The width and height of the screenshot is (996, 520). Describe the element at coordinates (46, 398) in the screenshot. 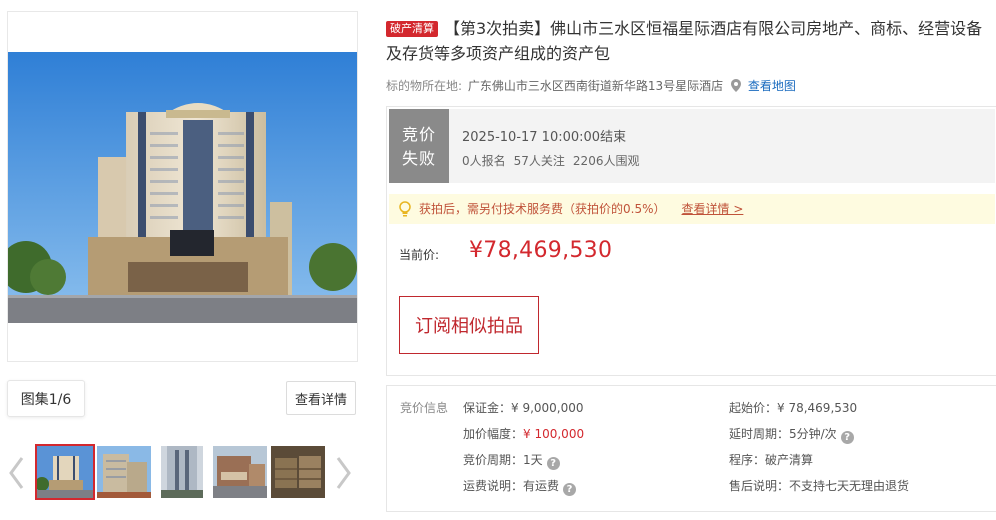

I see `album-counter: 图集1/6` at that location.